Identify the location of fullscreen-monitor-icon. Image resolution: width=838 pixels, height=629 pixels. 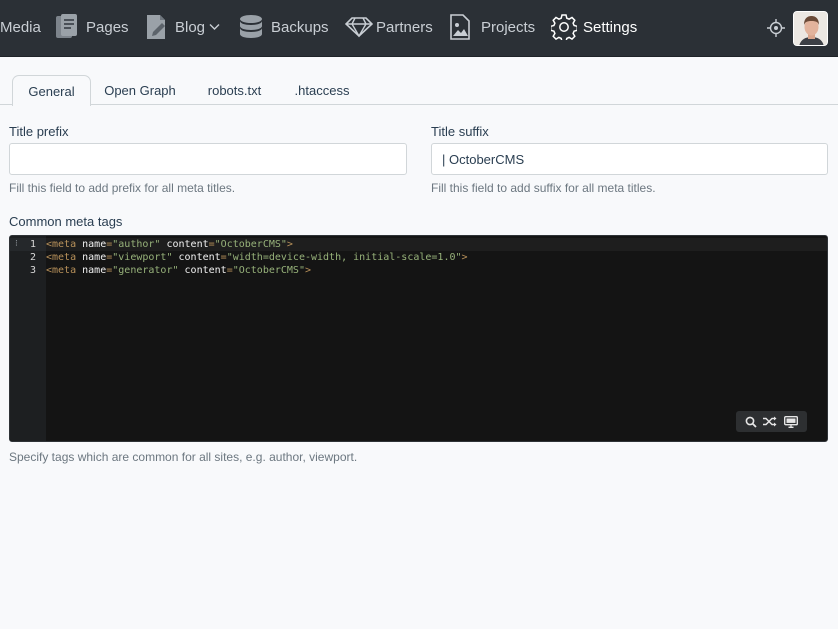
(790, 421).